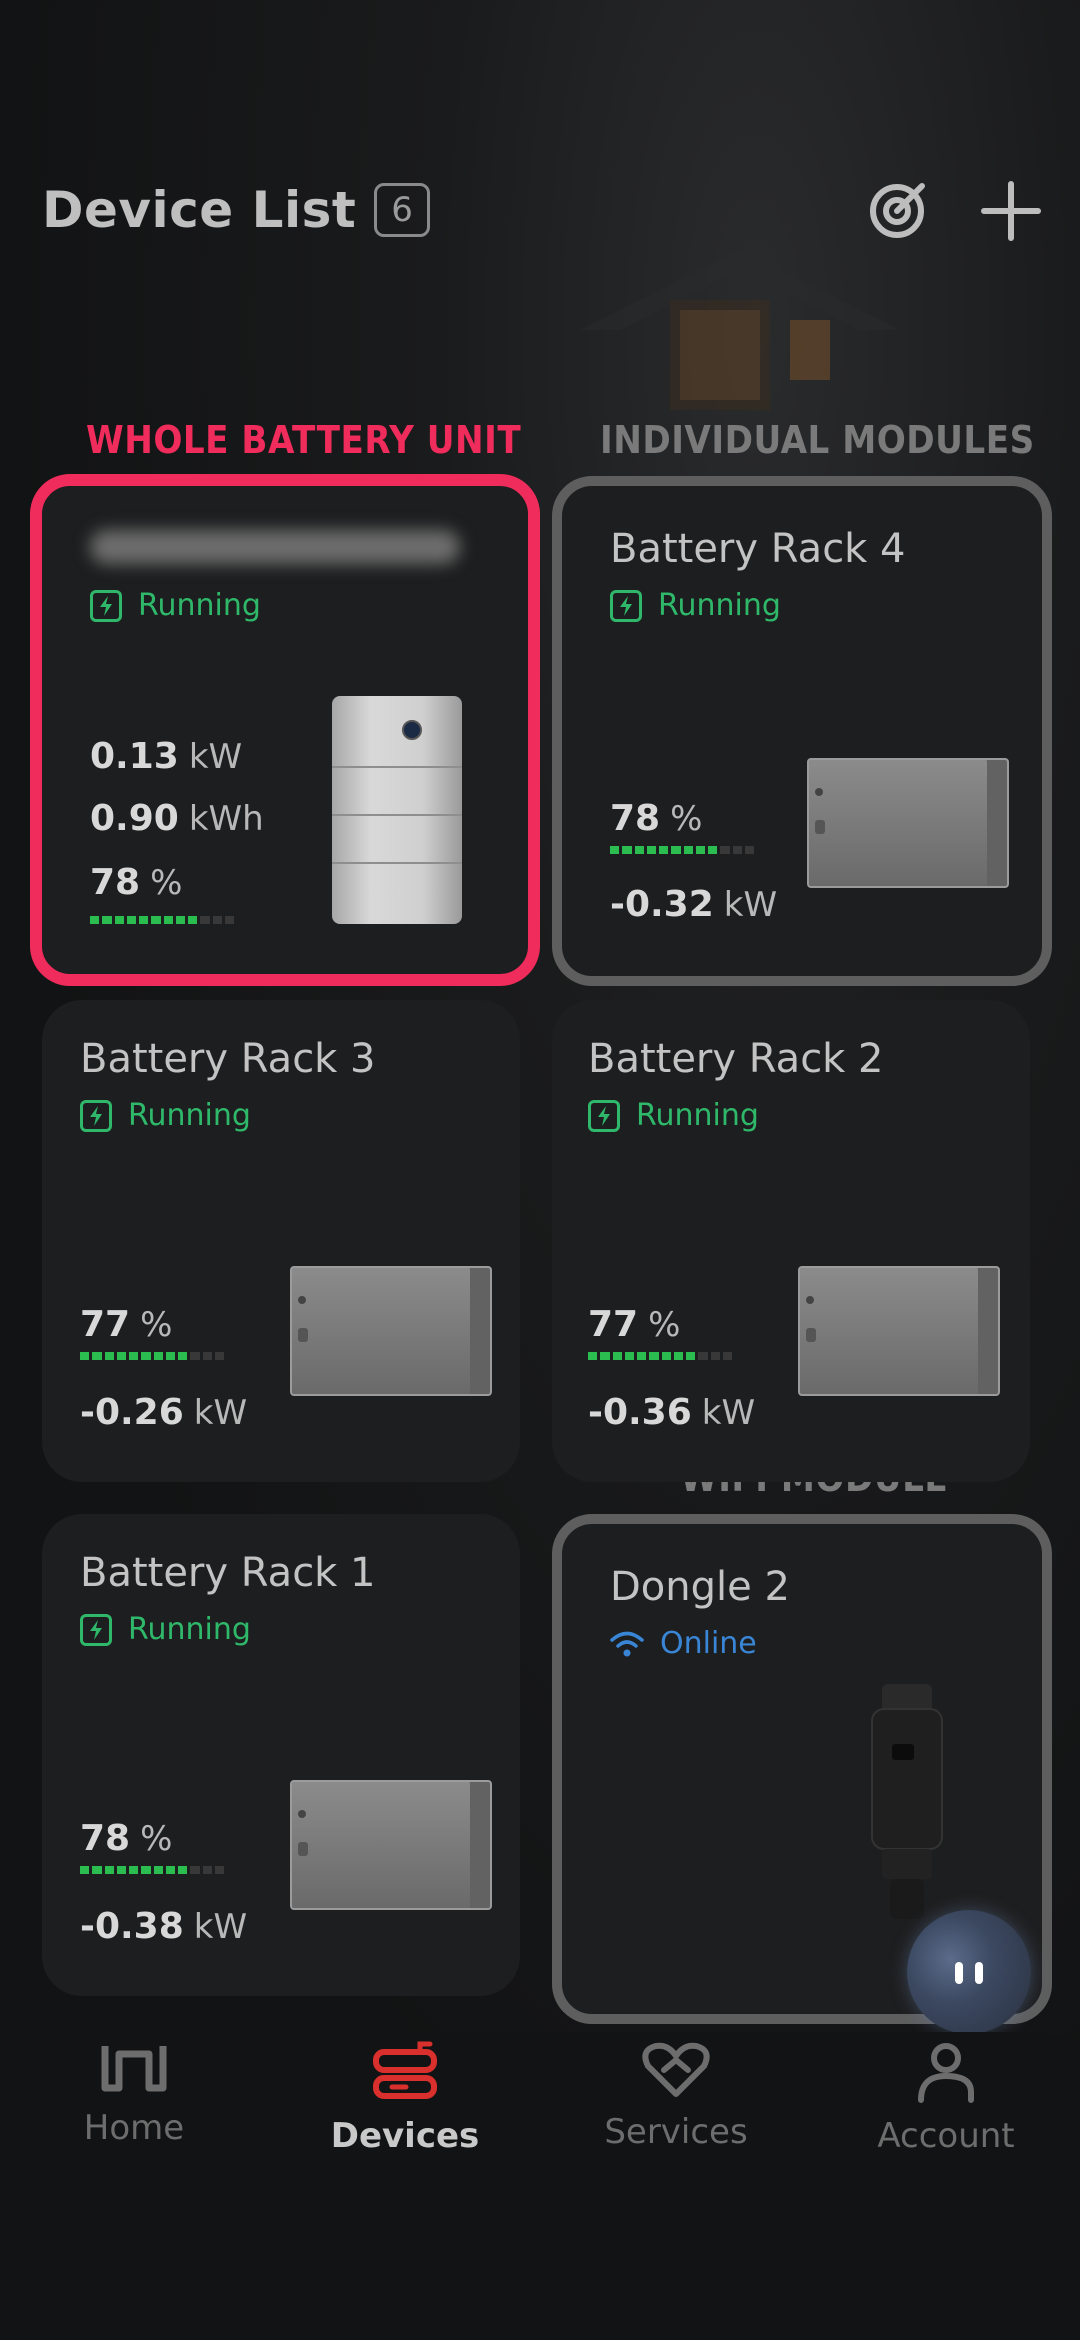  What do you see at coordinates (163, 1926) in the screenshot?
I see `power-value: -0.38 kW` at bounding box center [163, 1926].